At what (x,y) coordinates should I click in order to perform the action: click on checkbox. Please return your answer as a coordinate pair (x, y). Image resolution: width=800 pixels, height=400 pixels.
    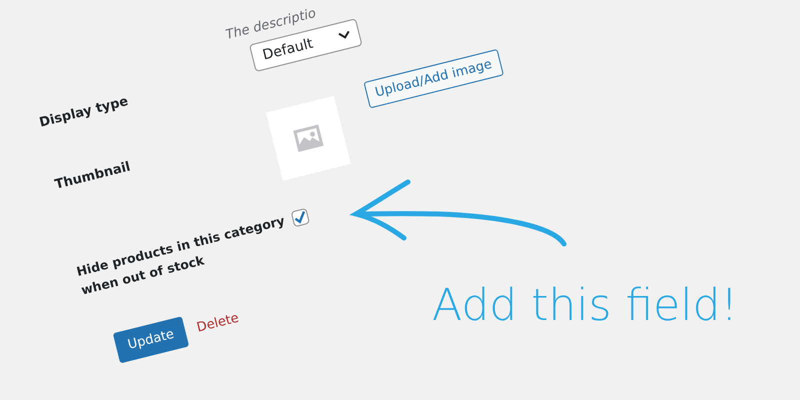
    Looking at the image, I should click on (300, 218).